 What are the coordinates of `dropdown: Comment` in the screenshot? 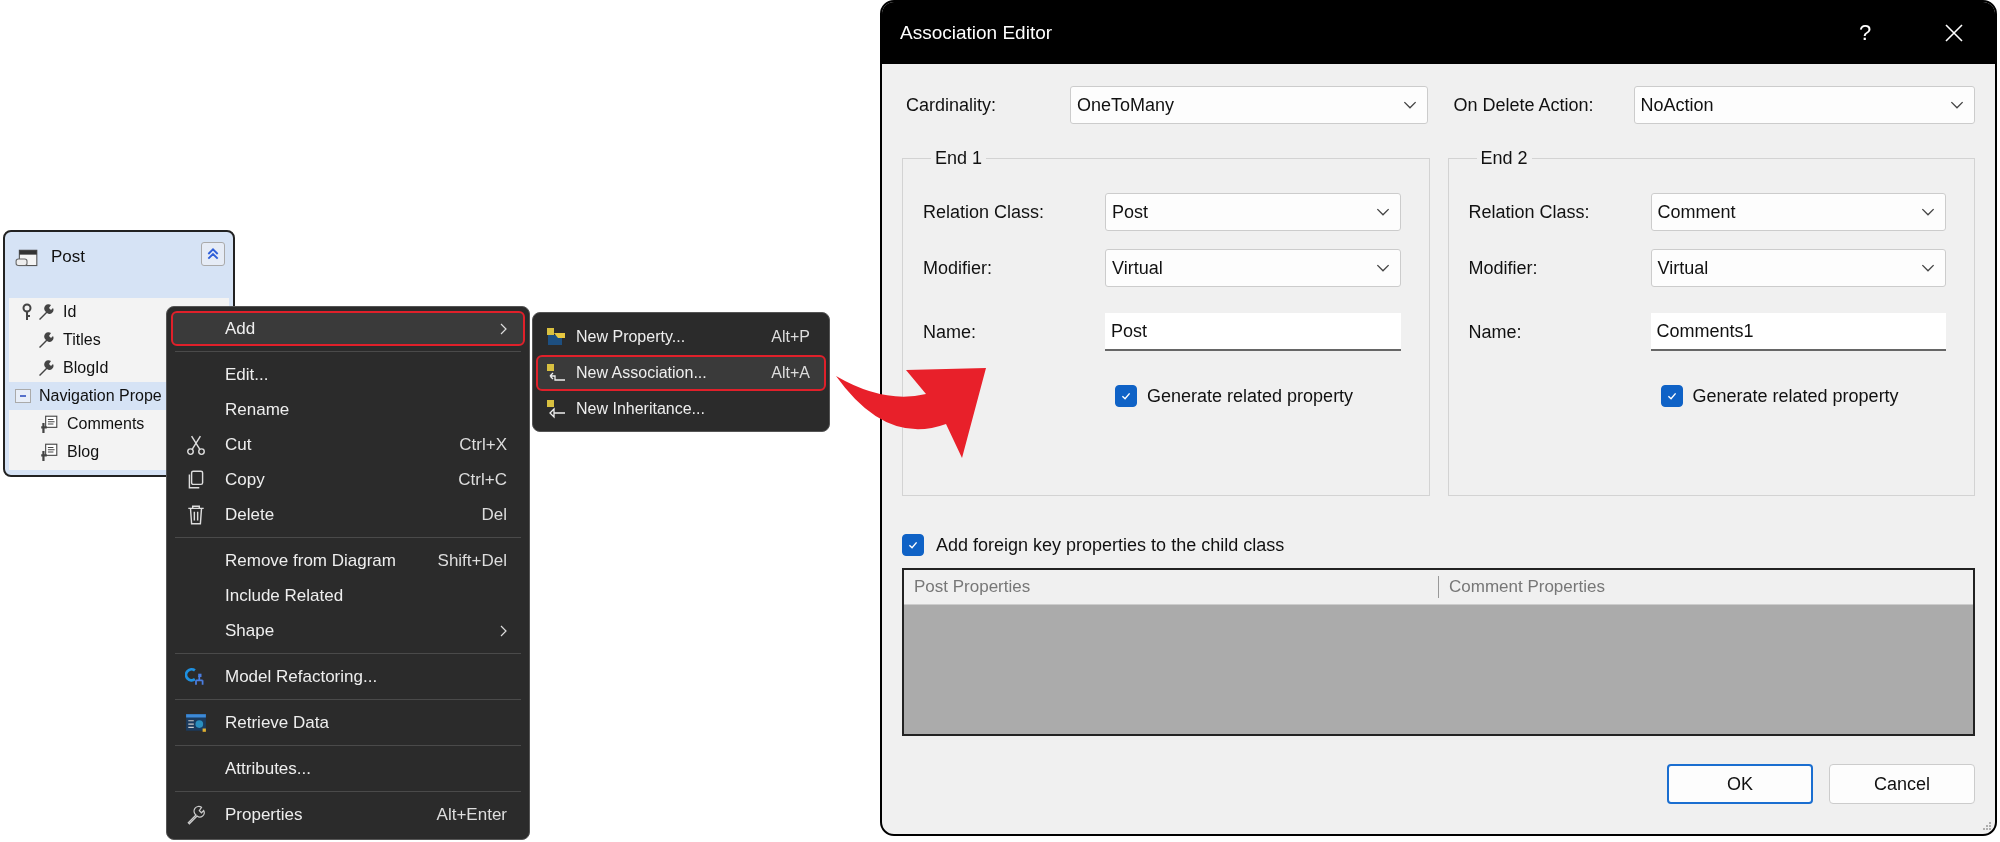 It's located at (1798, 212).